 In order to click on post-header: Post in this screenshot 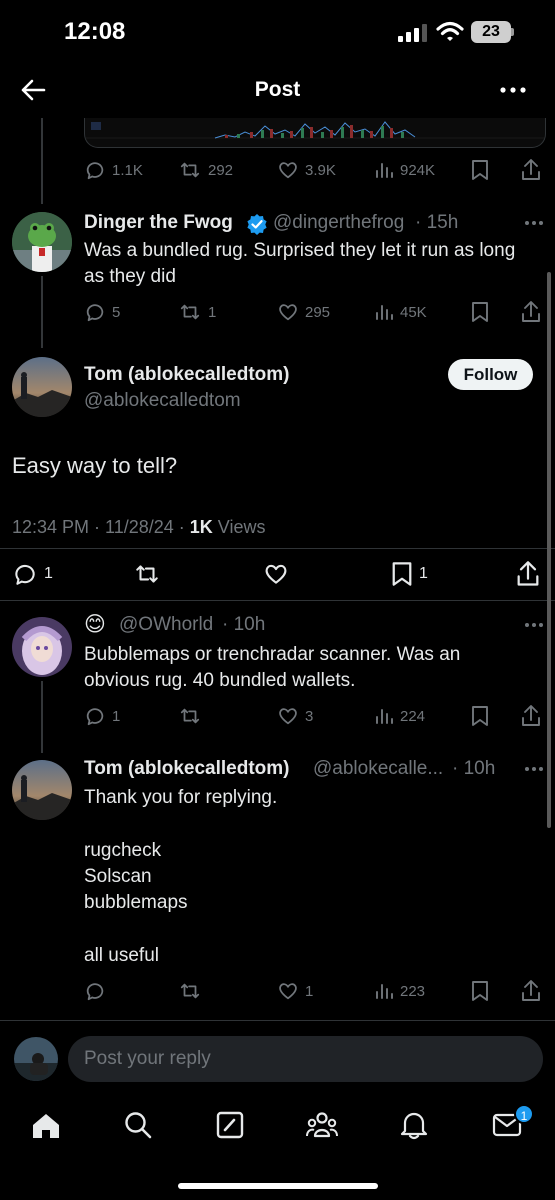, I will do `click(277, 92)`.